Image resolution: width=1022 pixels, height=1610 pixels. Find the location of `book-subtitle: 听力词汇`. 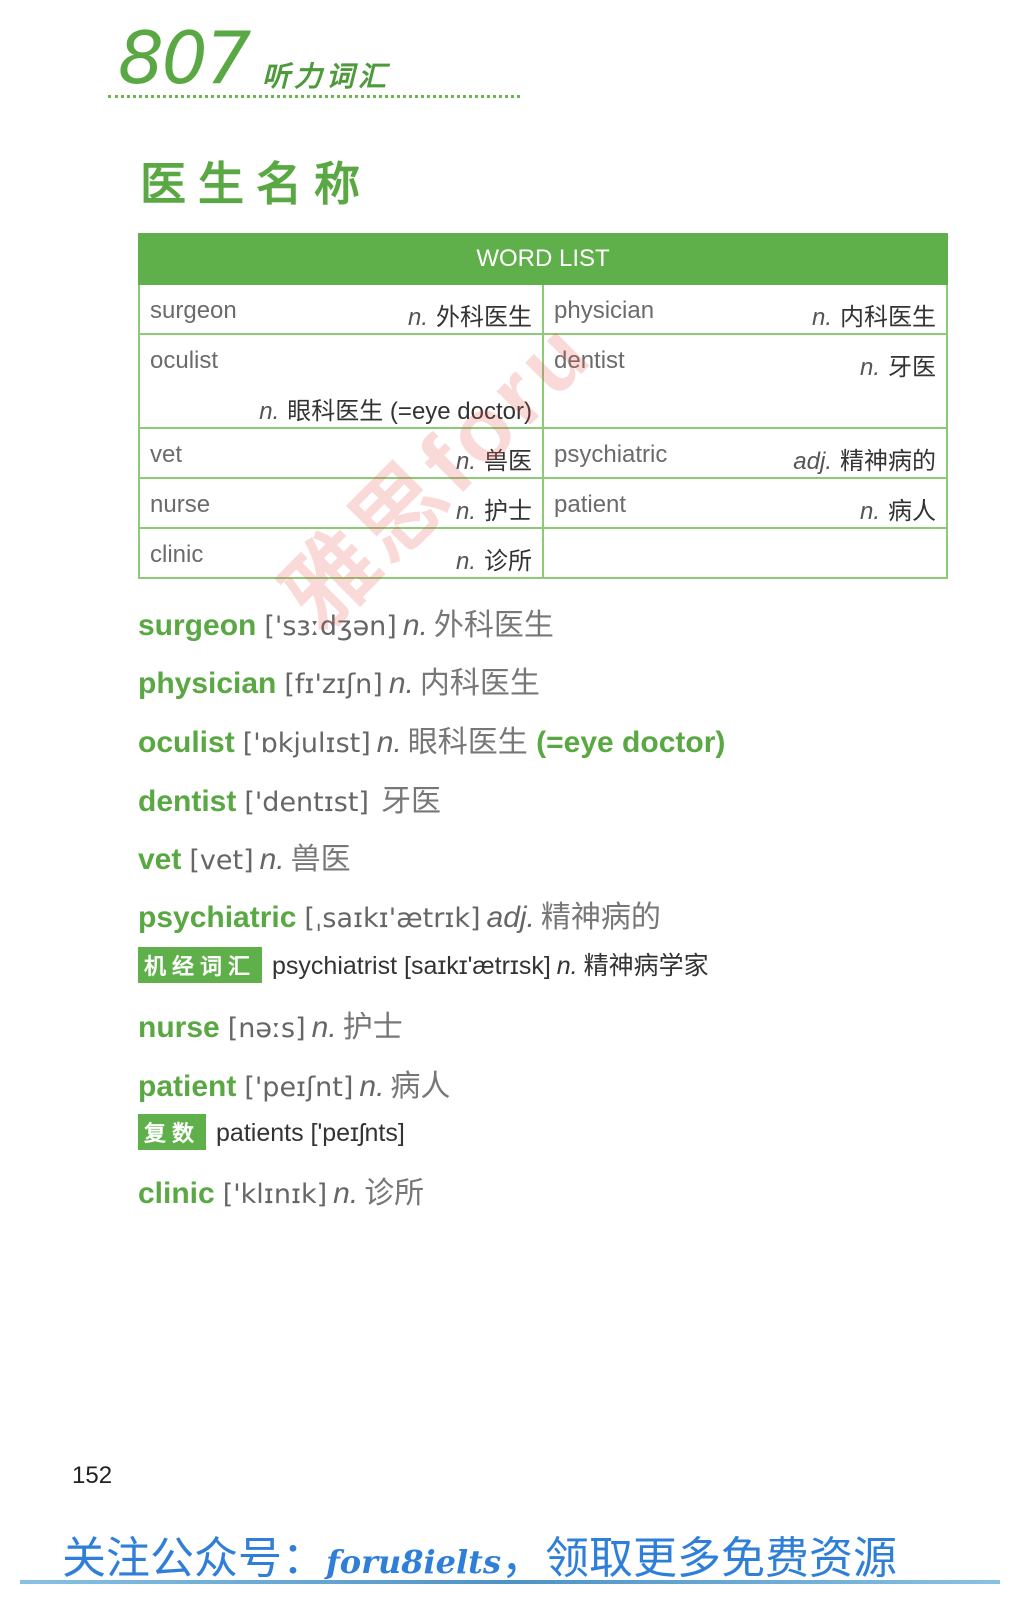

book-subtitle: 听力词汇 is located at coordinates (326, 76).